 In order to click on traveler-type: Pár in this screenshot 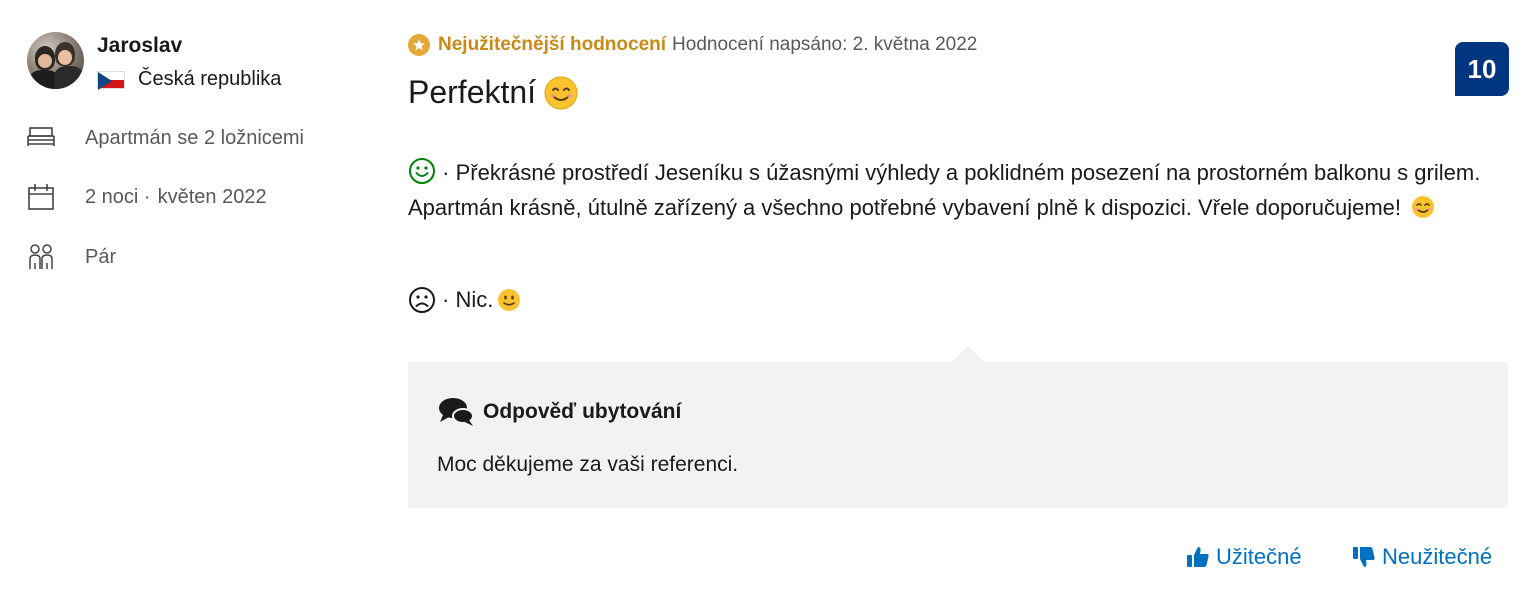, I will do `click(71, 257)`.